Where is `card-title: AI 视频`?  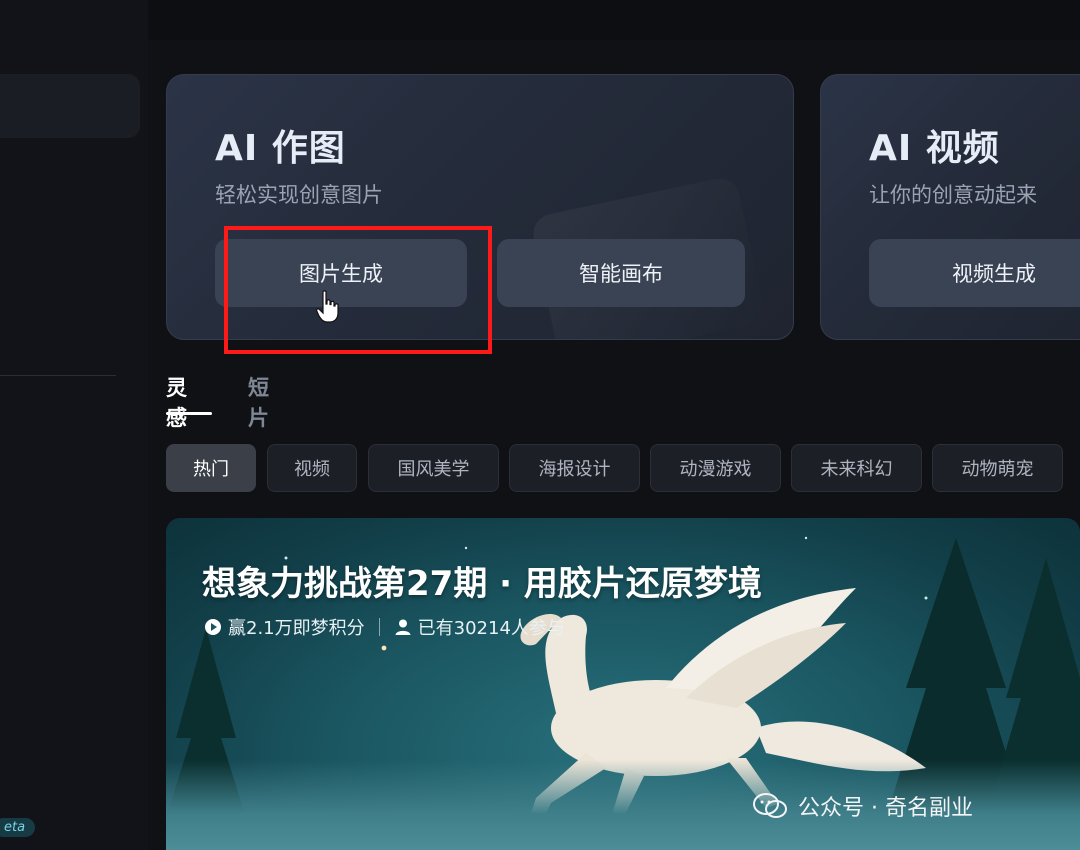 card-title: AI 视频 is located at coordinates (934, 148).